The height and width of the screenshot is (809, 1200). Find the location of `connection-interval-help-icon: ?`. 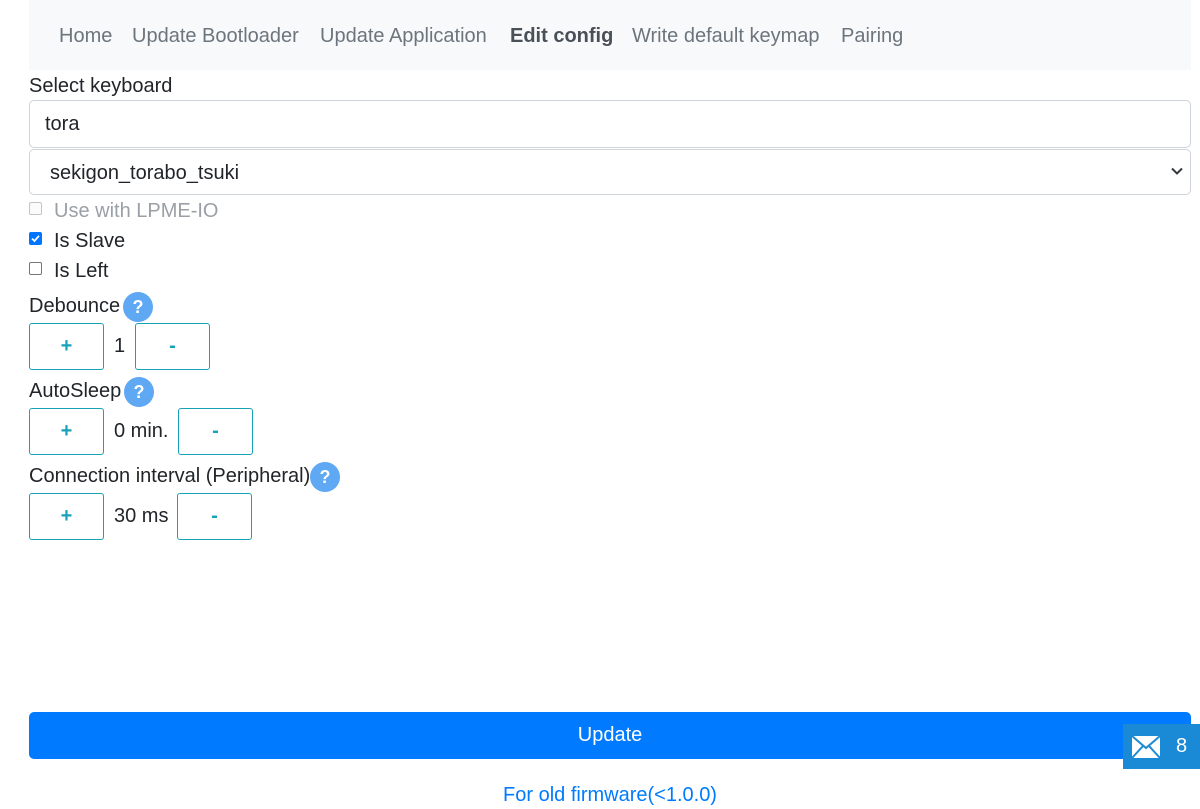

connection-interval-help-icon: ? is located at coordinates (325, 477).